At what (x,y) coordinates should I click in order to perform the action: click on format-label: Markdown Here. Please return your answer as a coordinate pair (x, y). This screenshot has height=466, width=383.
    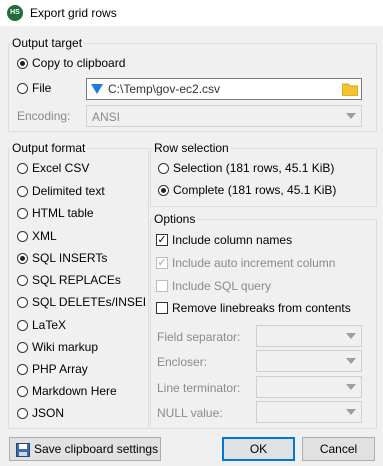
    Looking at the image, I should click on (74, 391).